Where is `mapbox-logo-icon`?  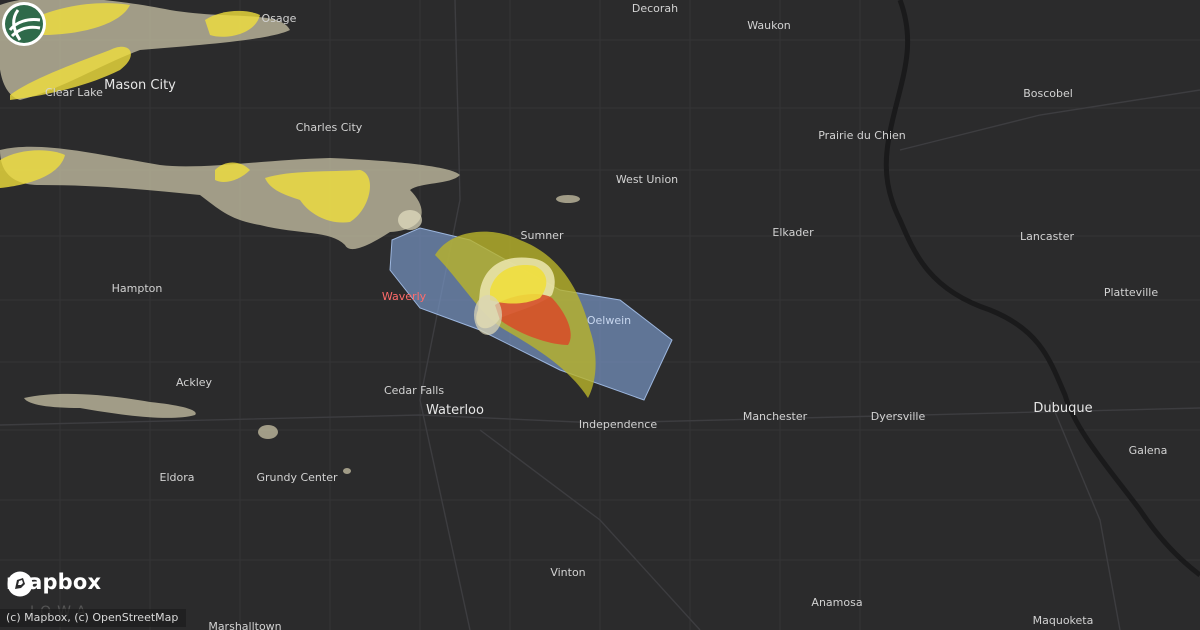 mapbox-logo-icon is located at coordinates (20, 584).